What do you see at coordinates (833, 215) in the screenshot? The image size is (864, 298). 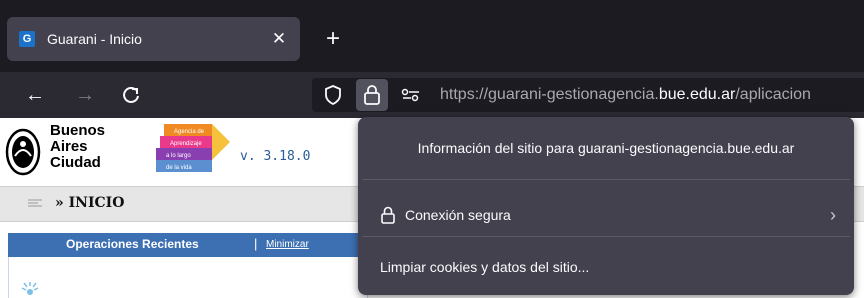 I see `chevron-right-icon: ›` at bounding box center [833, 215].